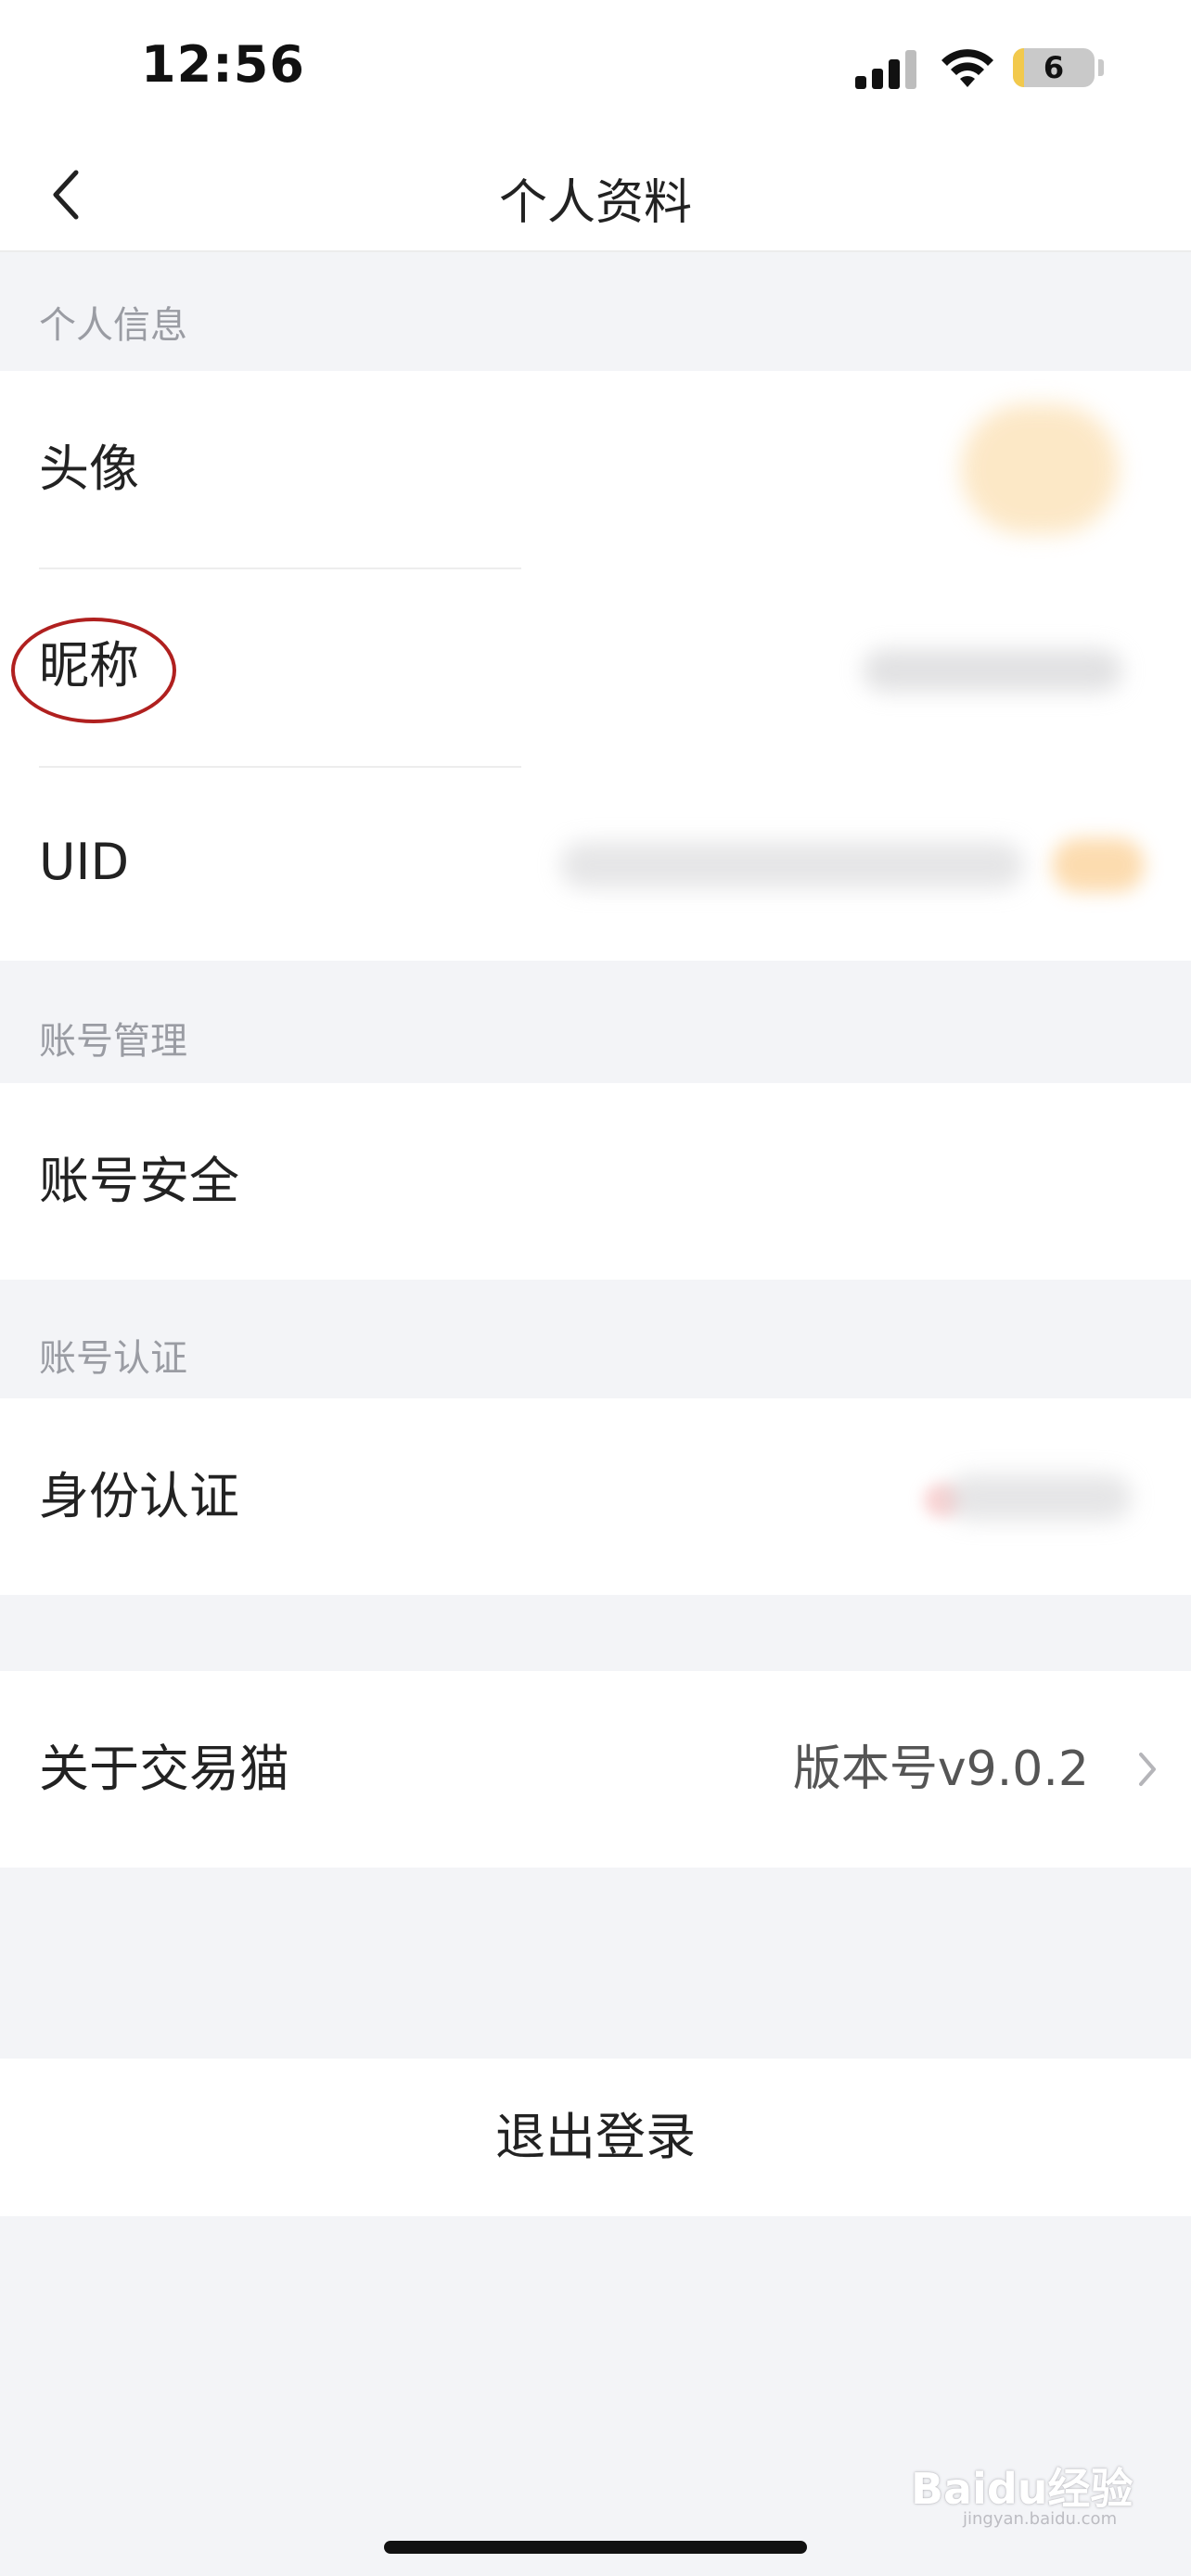 This screenshot has width=1191, height=2576. What do you see at coordinates (940, 1769) in the screenshot?
I see `version-value: 版本号v9.0.2` at bounding box center [940, 1769].